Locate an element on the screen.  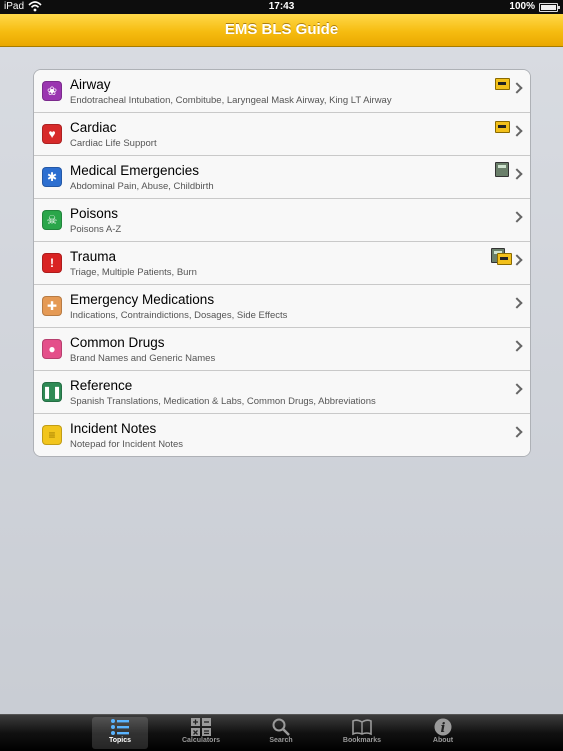
tab-calculators: Calculators is located at coordinates (201, 733).